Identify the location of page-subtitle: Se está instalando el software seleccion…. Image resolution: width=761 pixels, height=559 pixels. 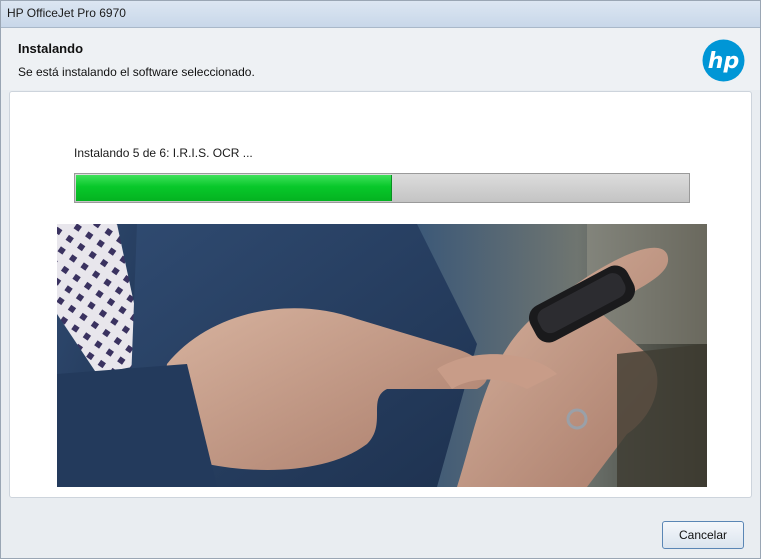
(136, 72).